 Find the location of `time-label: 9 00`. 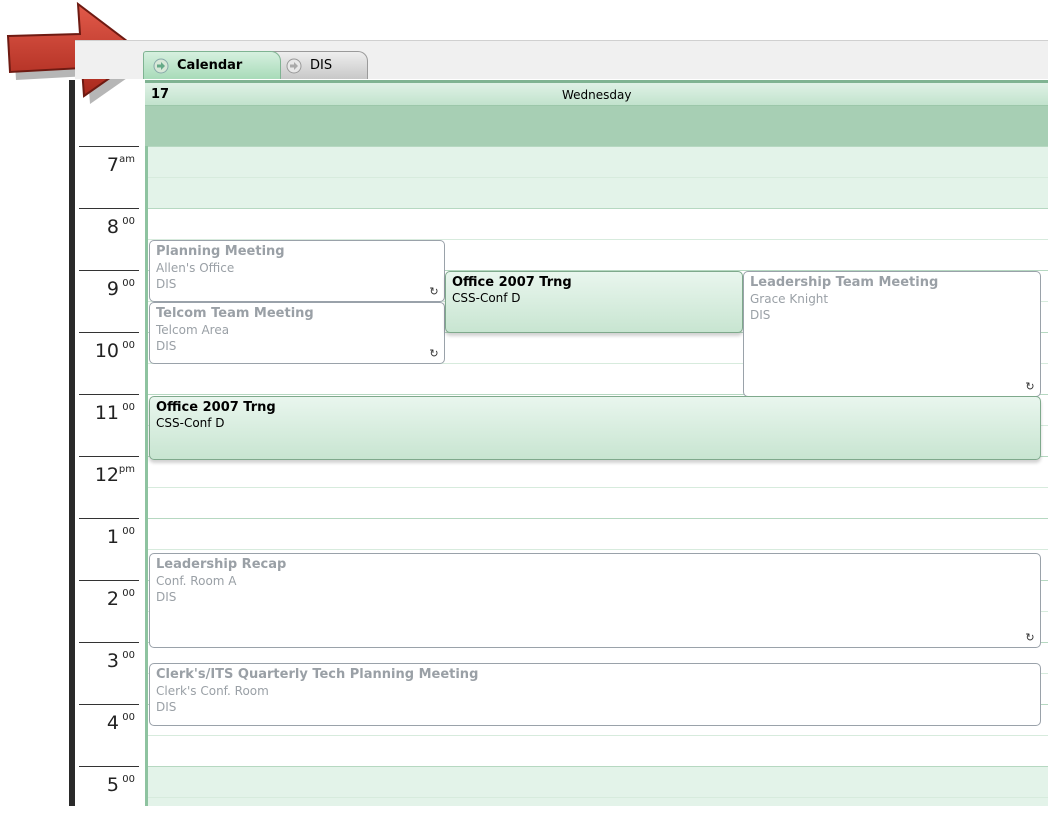

time-label: 9 00 is located at coordinates (107, 300).